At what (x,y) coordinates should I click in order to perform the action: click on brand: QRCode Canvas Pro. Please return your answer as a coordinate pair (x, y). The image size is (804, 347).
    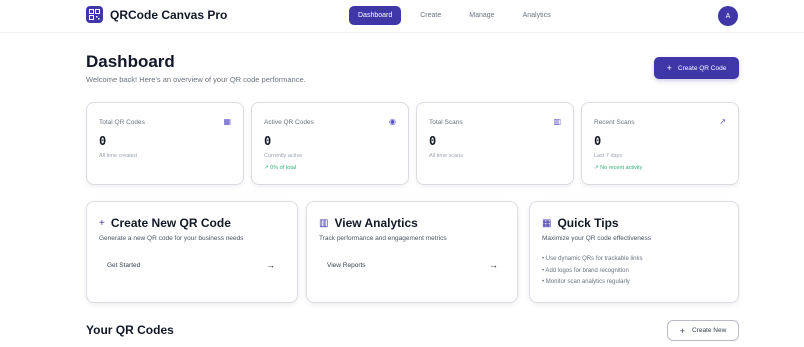
    Looking at the image, I should click on (156, 14).